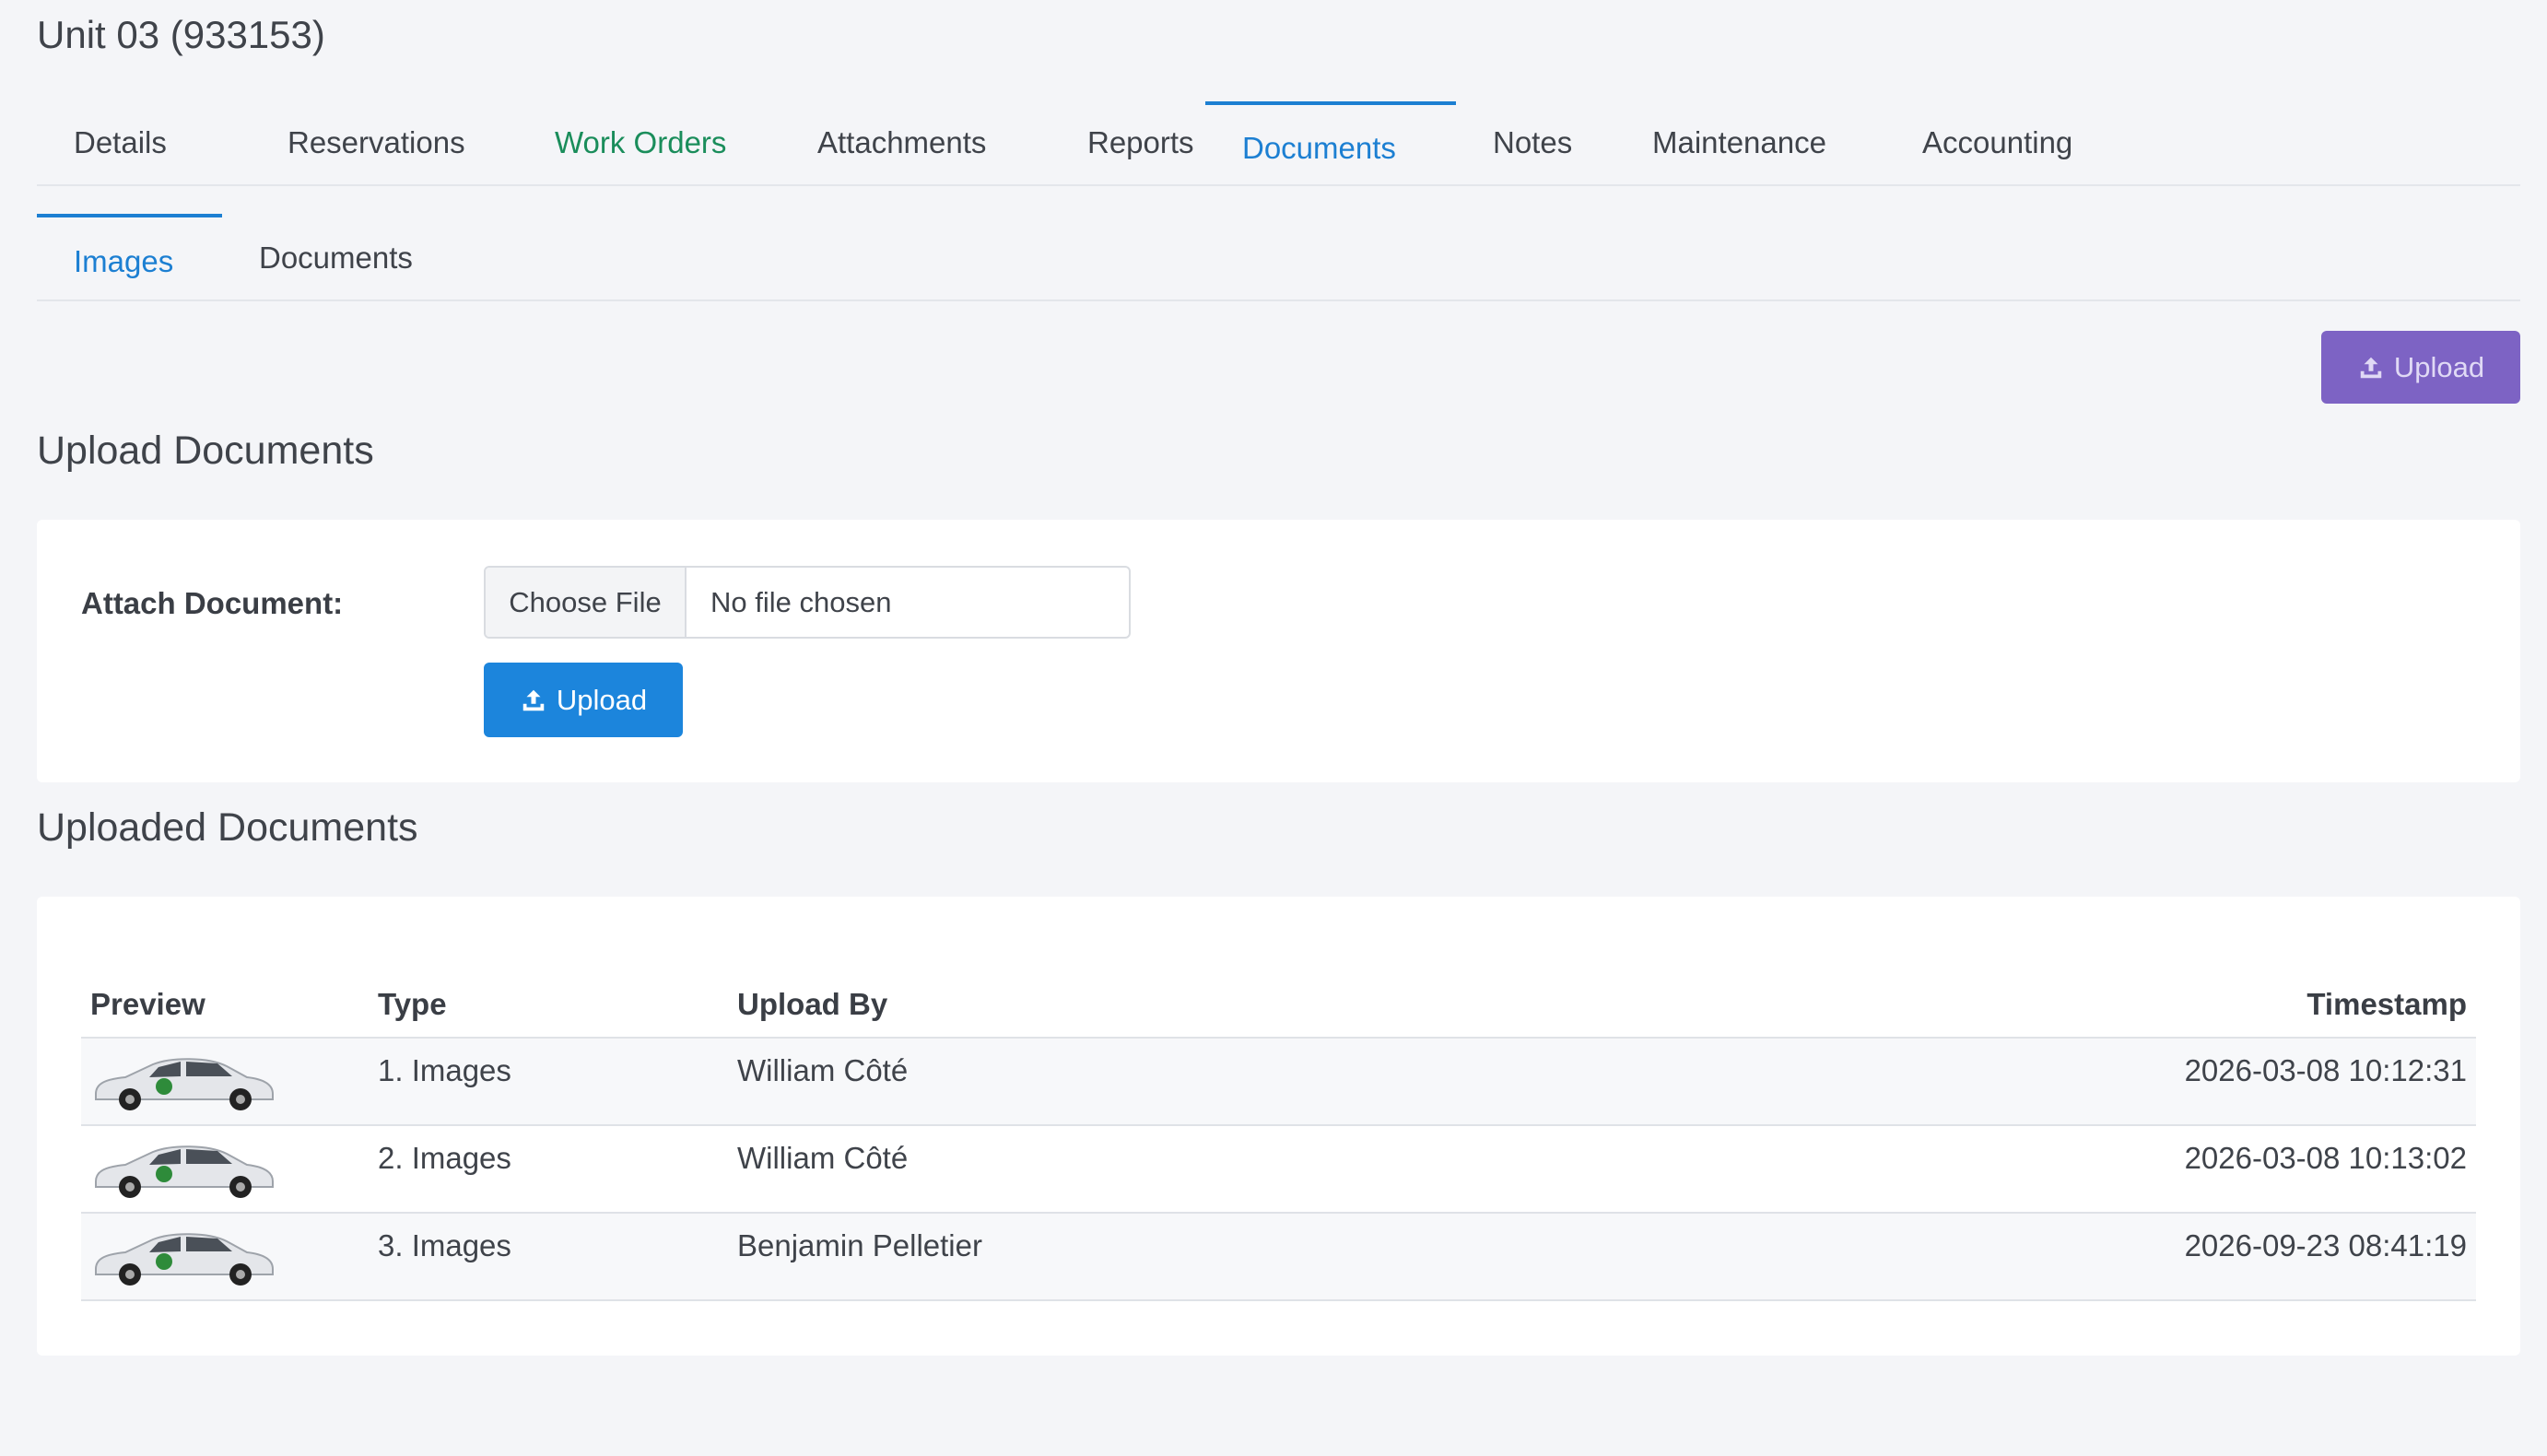  What do you see at coordinates (2326, 1158) in the screenshot?
I see `cell-timestamp: 2026-03-08 10:13:02` at bounding box center [2326, 1158].